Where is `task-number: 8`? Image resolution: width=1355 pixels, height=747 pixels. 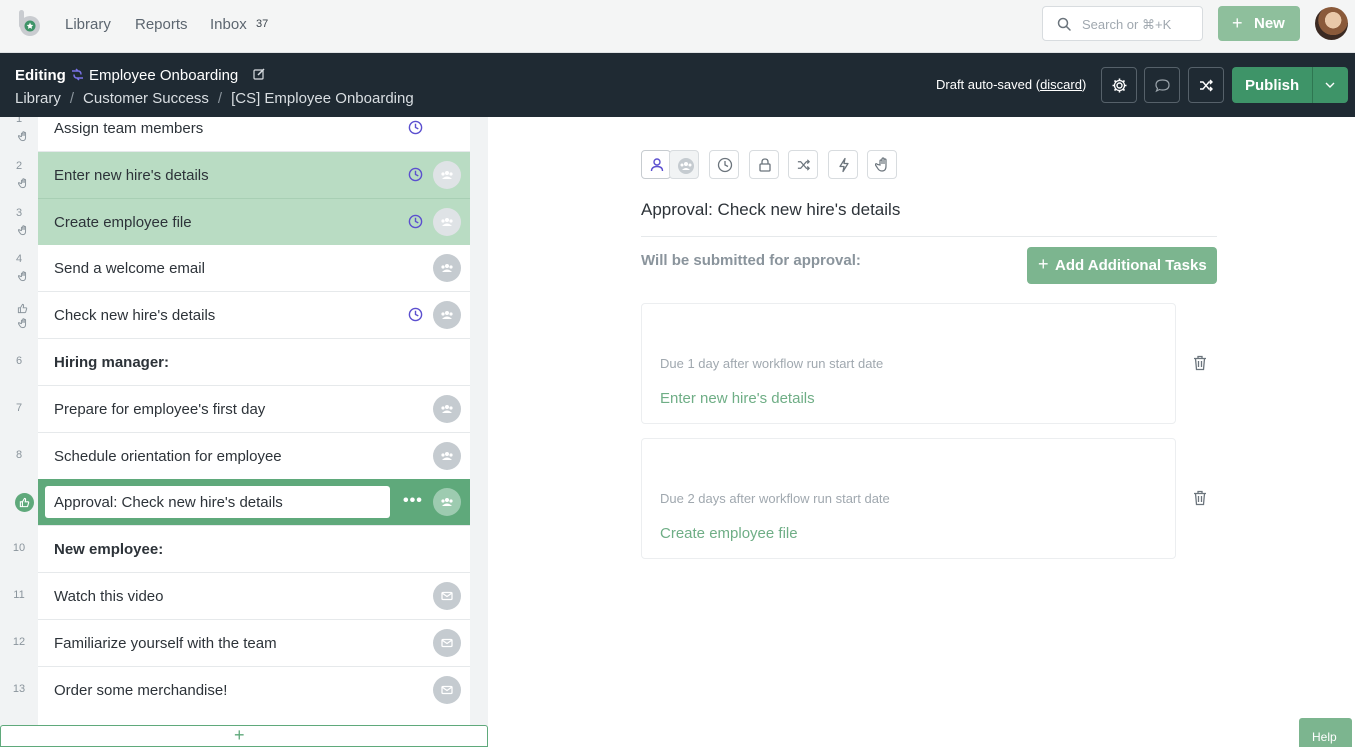 task-number: 8 is located at coordinates (19, 454).